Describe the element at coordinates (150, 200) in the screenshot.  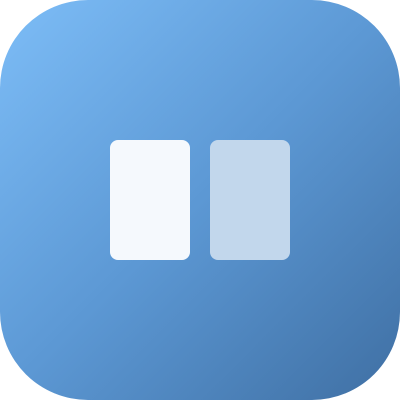
I see `left-panel-icon` at that location.